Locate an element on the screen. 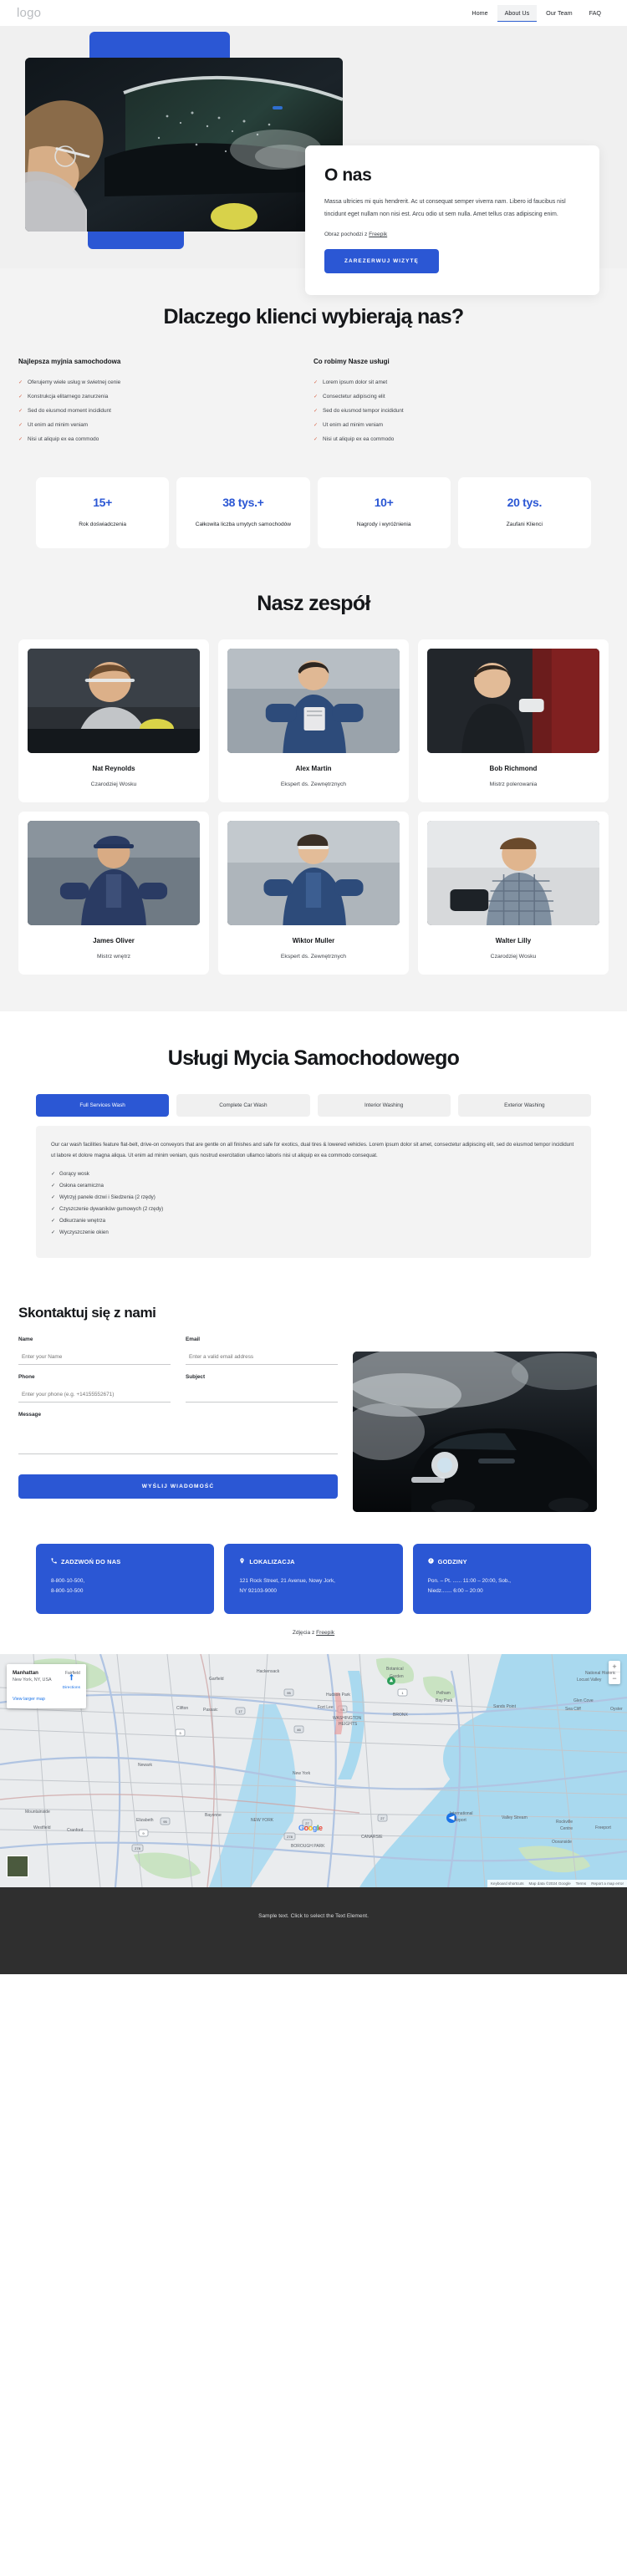 The image size is (627, 2576). list-item: ✓ Nisi ut aliquip ex ea commodo is located at coordinates (449, 439).